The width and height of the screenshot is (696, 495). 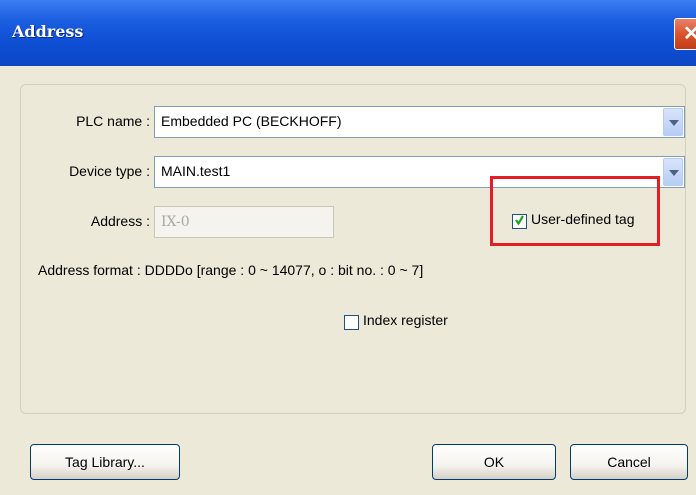 What do you see at coordinates (348, 33) in the screenshot?
I see `title-bar: Address ✕` at bounding box center [348, 33].